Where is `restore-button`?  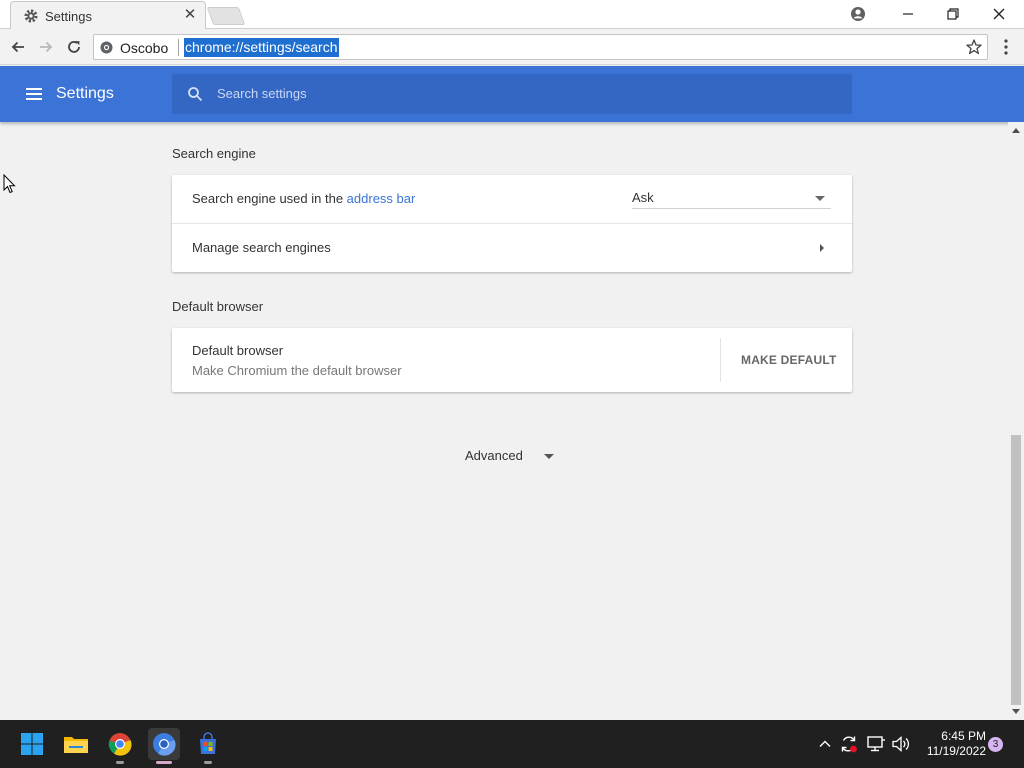 restore-button is located at coordinates (953, 14).